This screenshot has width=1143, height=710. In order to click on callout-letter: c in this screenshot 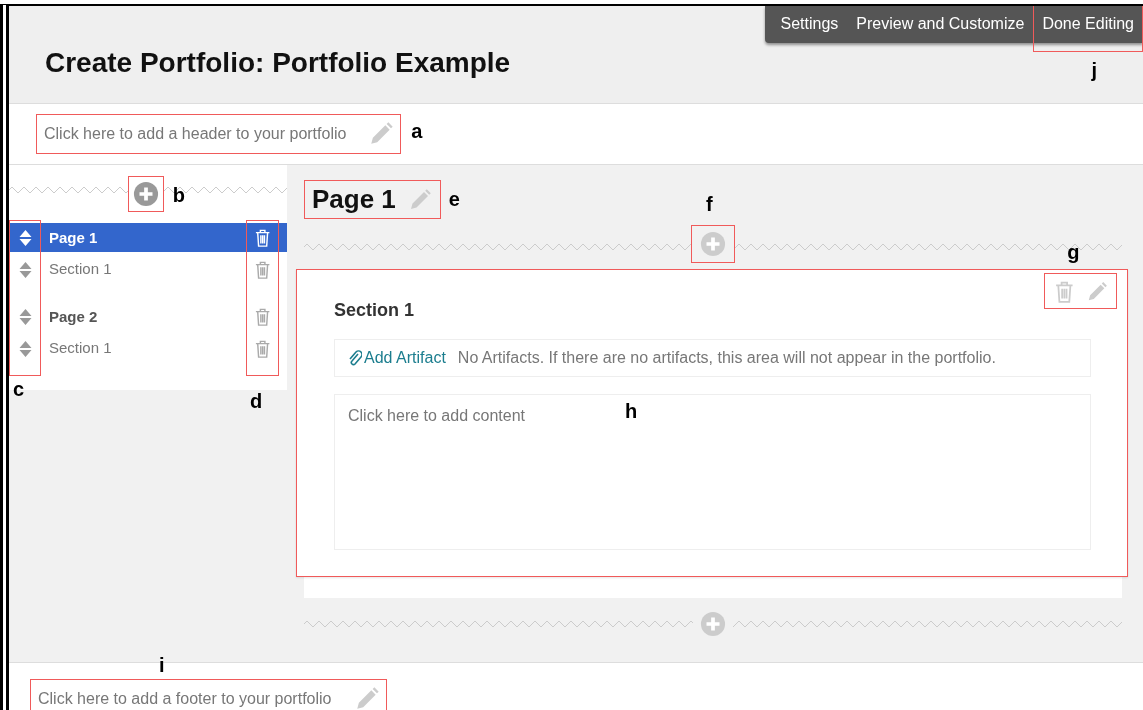, I will do `click(19, 389)`.